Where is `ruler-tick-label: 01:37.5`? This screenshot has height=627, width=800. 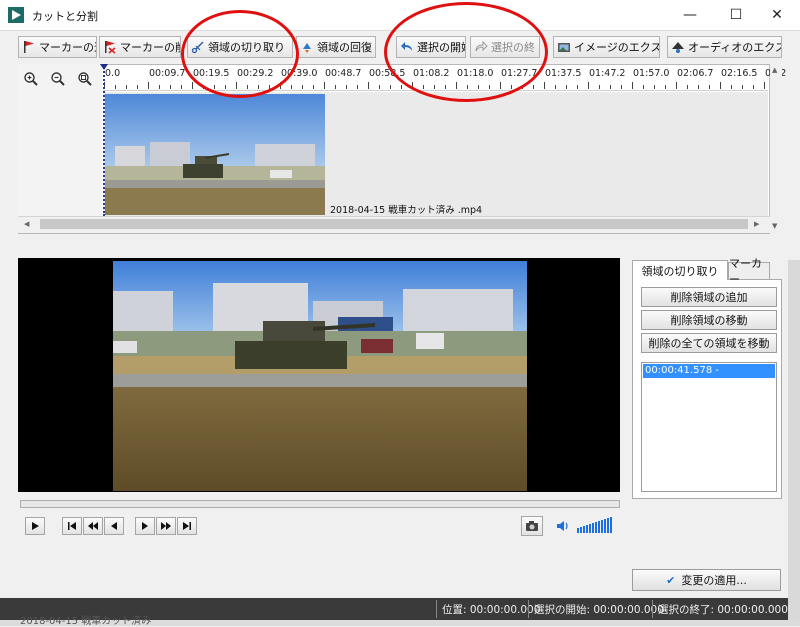
ruler-tick-label: 01:37.5 is located at coordinates (563, 73).